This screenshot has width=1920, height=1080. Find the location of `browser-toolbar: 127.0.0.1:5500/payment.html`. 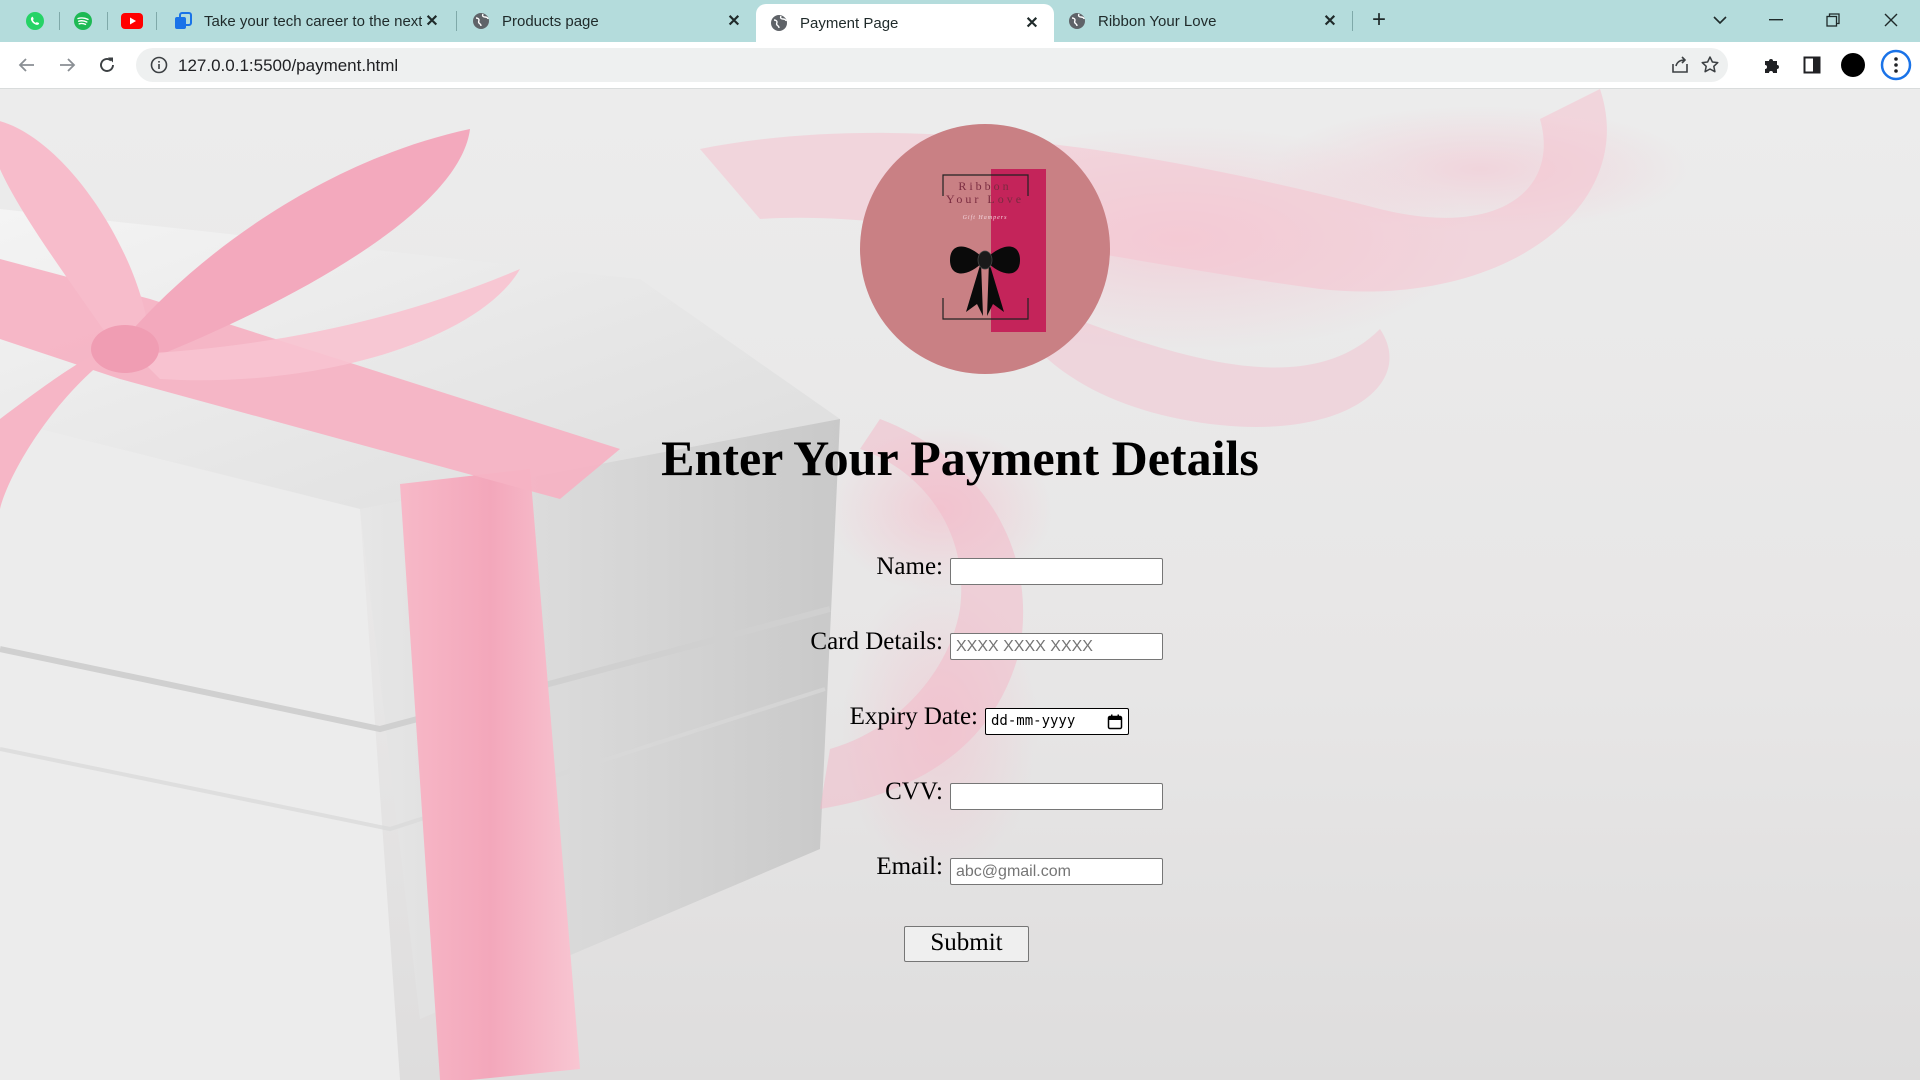

browser-toolbar: 127.0.0.1:5500/payment.html is located at coordinates (960, 65).